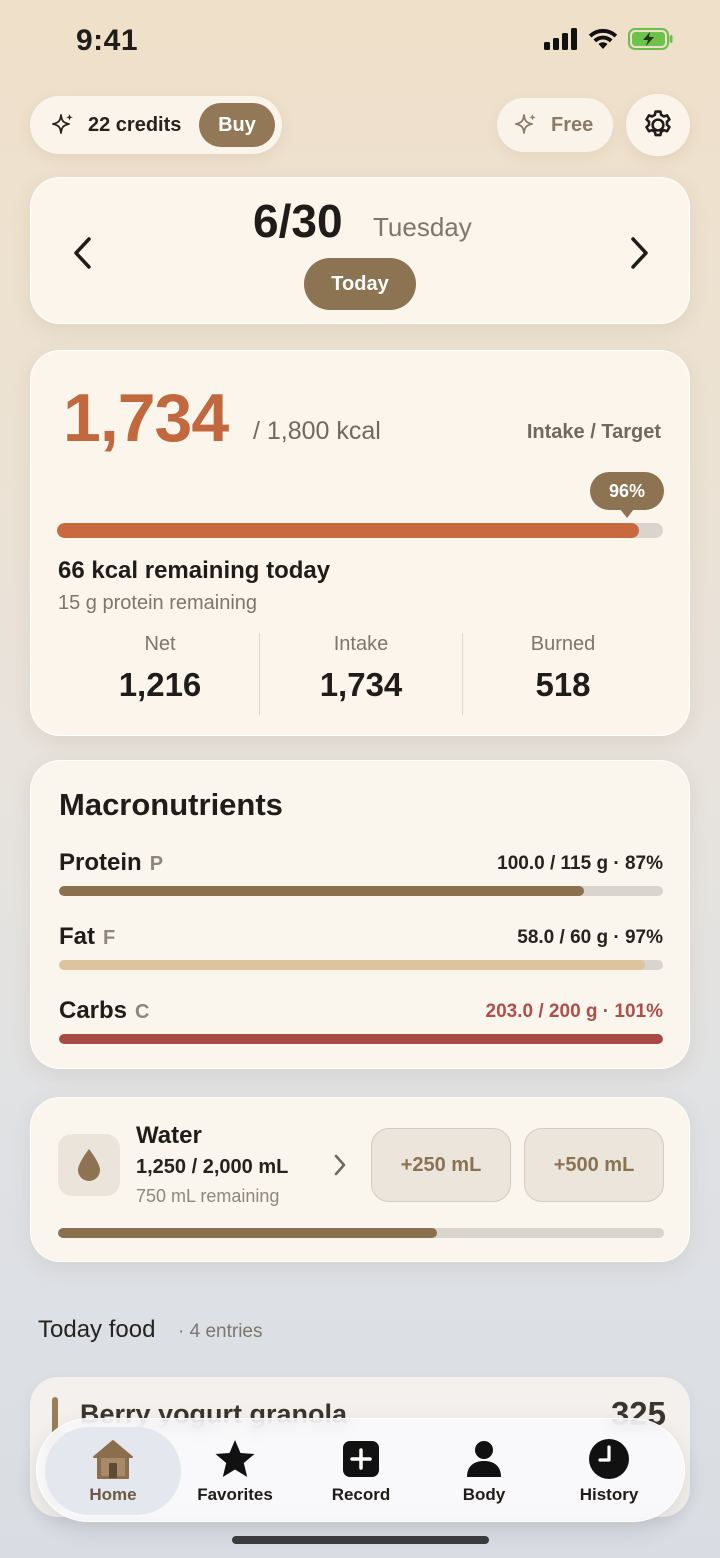  Describe the element at coordinates (563, 644) in the screenshot. I see `stat-label: Burned` at that location.